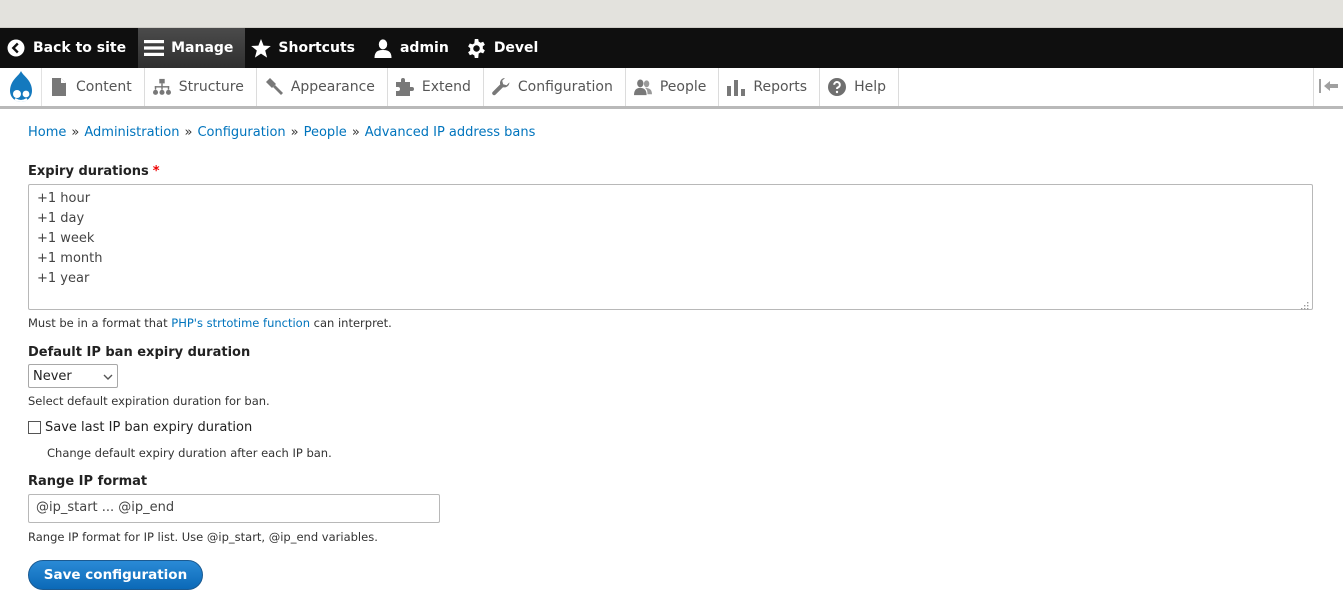 Image resolution: width=1343 pixels, height=611 pixels. I want to click on tray-item-people: People, so click(673, 87).